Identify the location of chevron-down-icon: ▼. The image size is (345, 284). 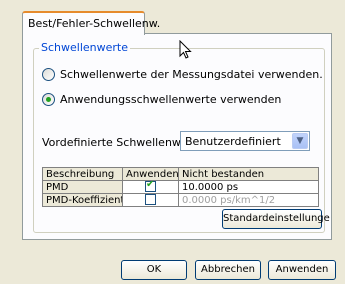
(300, 141).